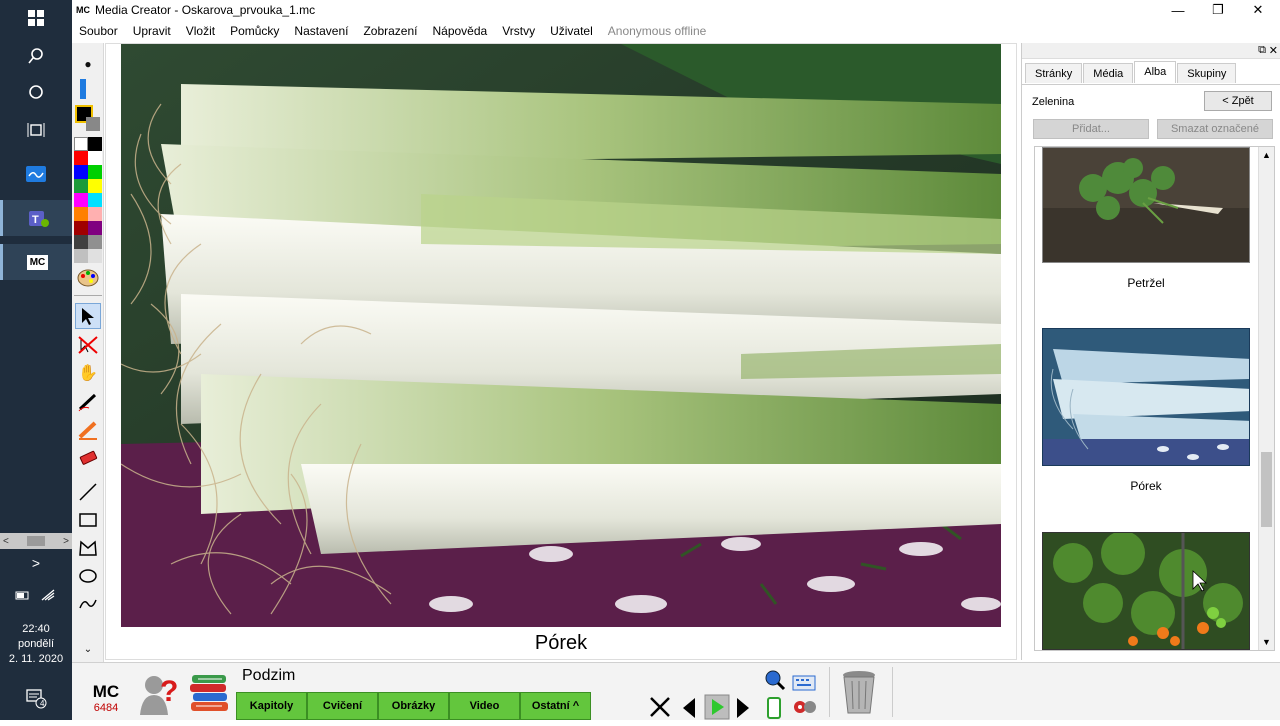 The image size is (1280, 726). Describe the element at coordinates (36, 56) in the screenshot. I see `search-icon` at that location.